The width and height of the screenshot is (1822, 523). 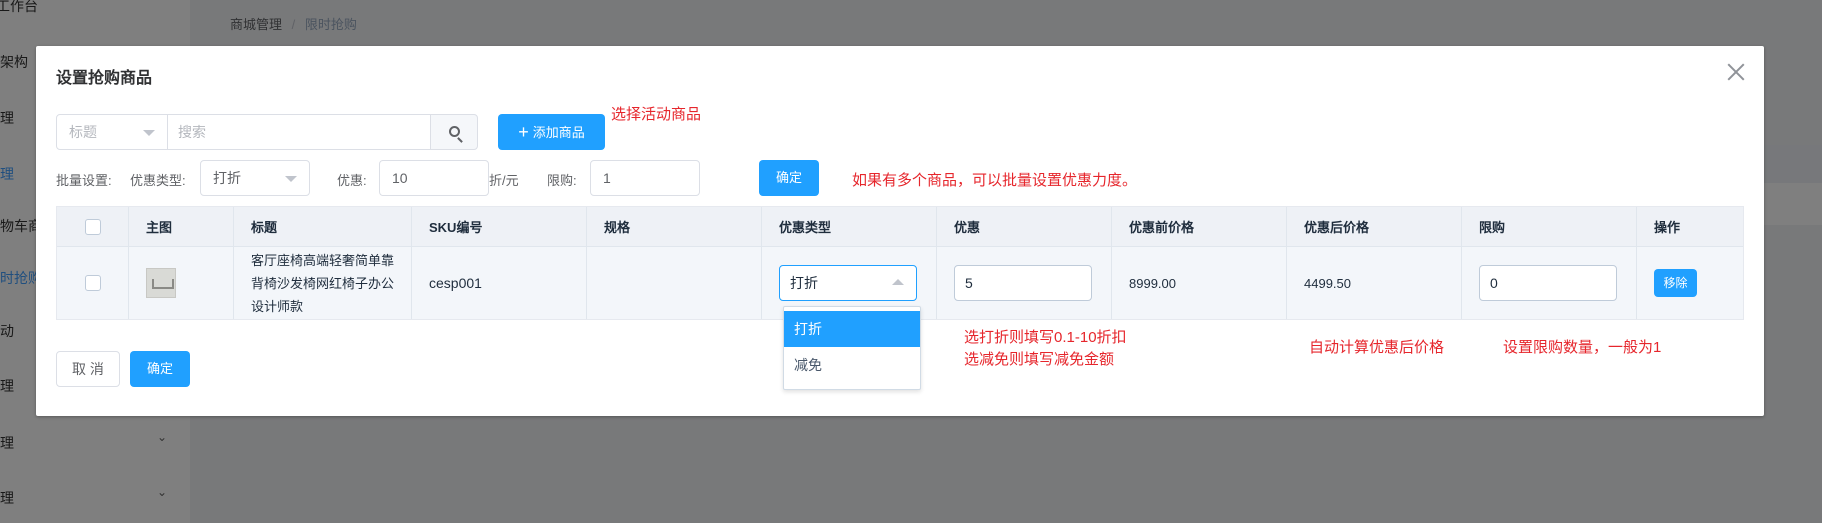 What do you see at coordinates (607, 178) in the screenshot?
I see `batch-limit-value: 1` at bounding box center [607, 178].